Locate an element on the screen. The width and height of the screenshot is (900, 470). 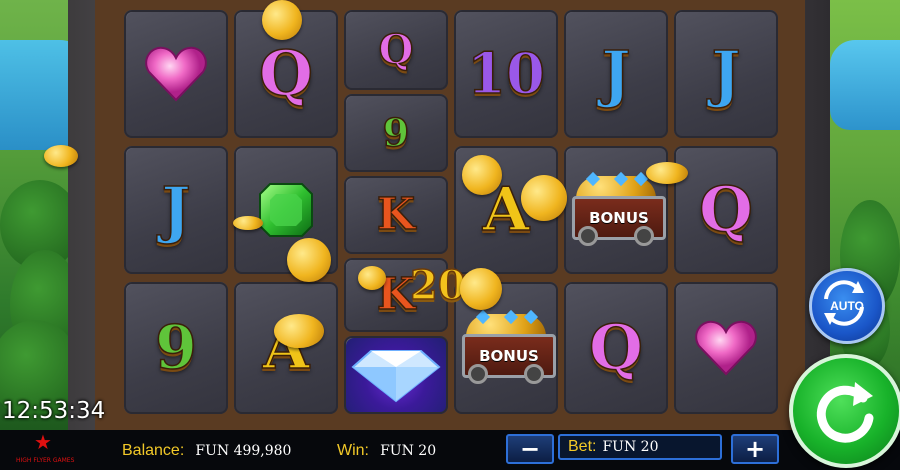
win-amount-label: 20 is located at coordinates (437, 285).